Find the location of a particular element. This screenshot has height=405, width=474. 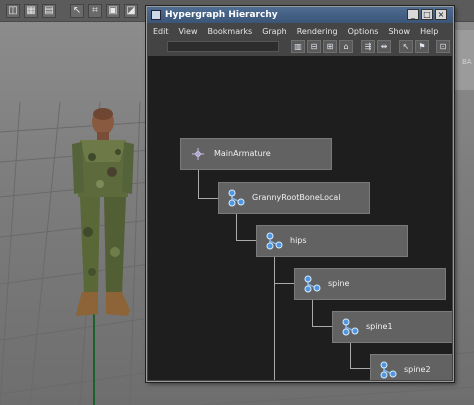

menu-rendering: Rendering is located at coordinates (317, 31).